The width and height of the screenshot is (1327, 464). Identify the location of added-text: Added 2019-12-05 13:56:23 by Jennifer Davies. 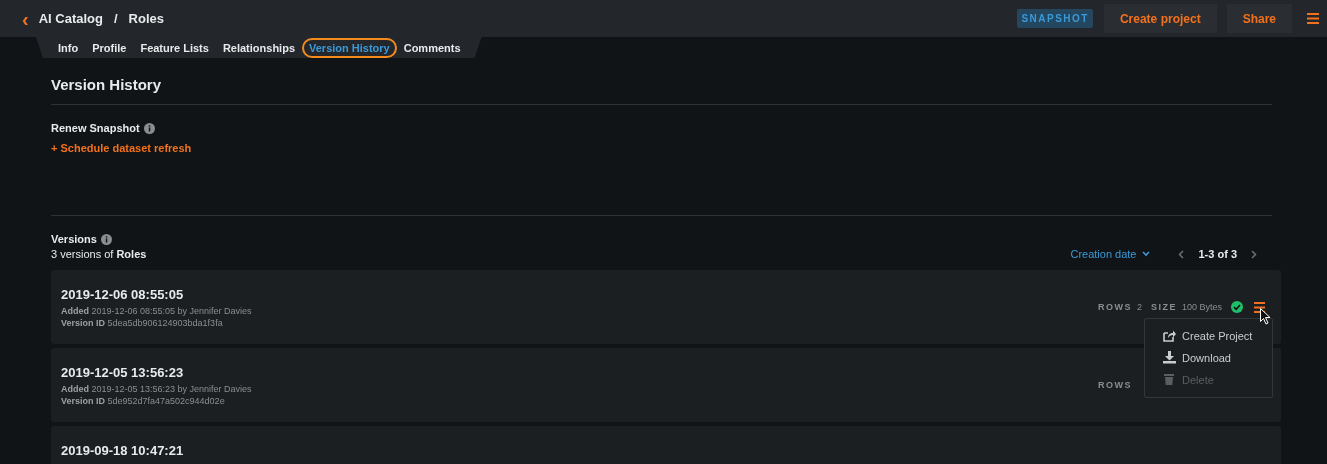
(156, 389).